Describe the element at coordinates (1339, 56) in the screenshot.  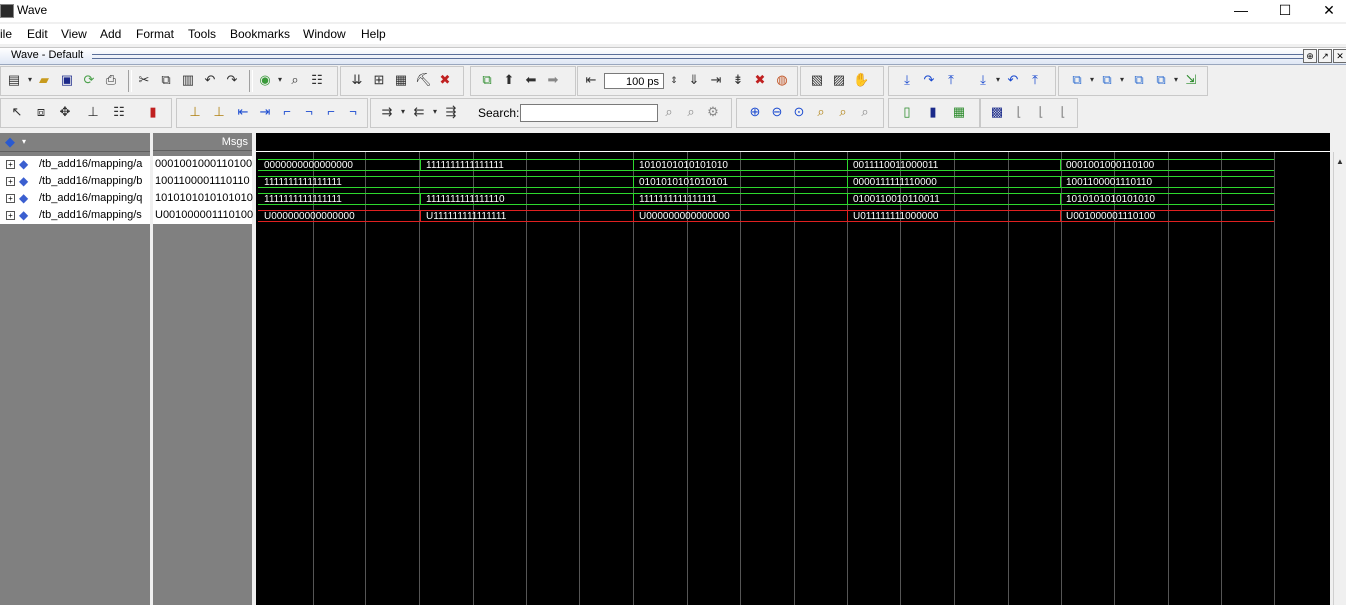
I see `close-pane-icon: ✕` at that location.